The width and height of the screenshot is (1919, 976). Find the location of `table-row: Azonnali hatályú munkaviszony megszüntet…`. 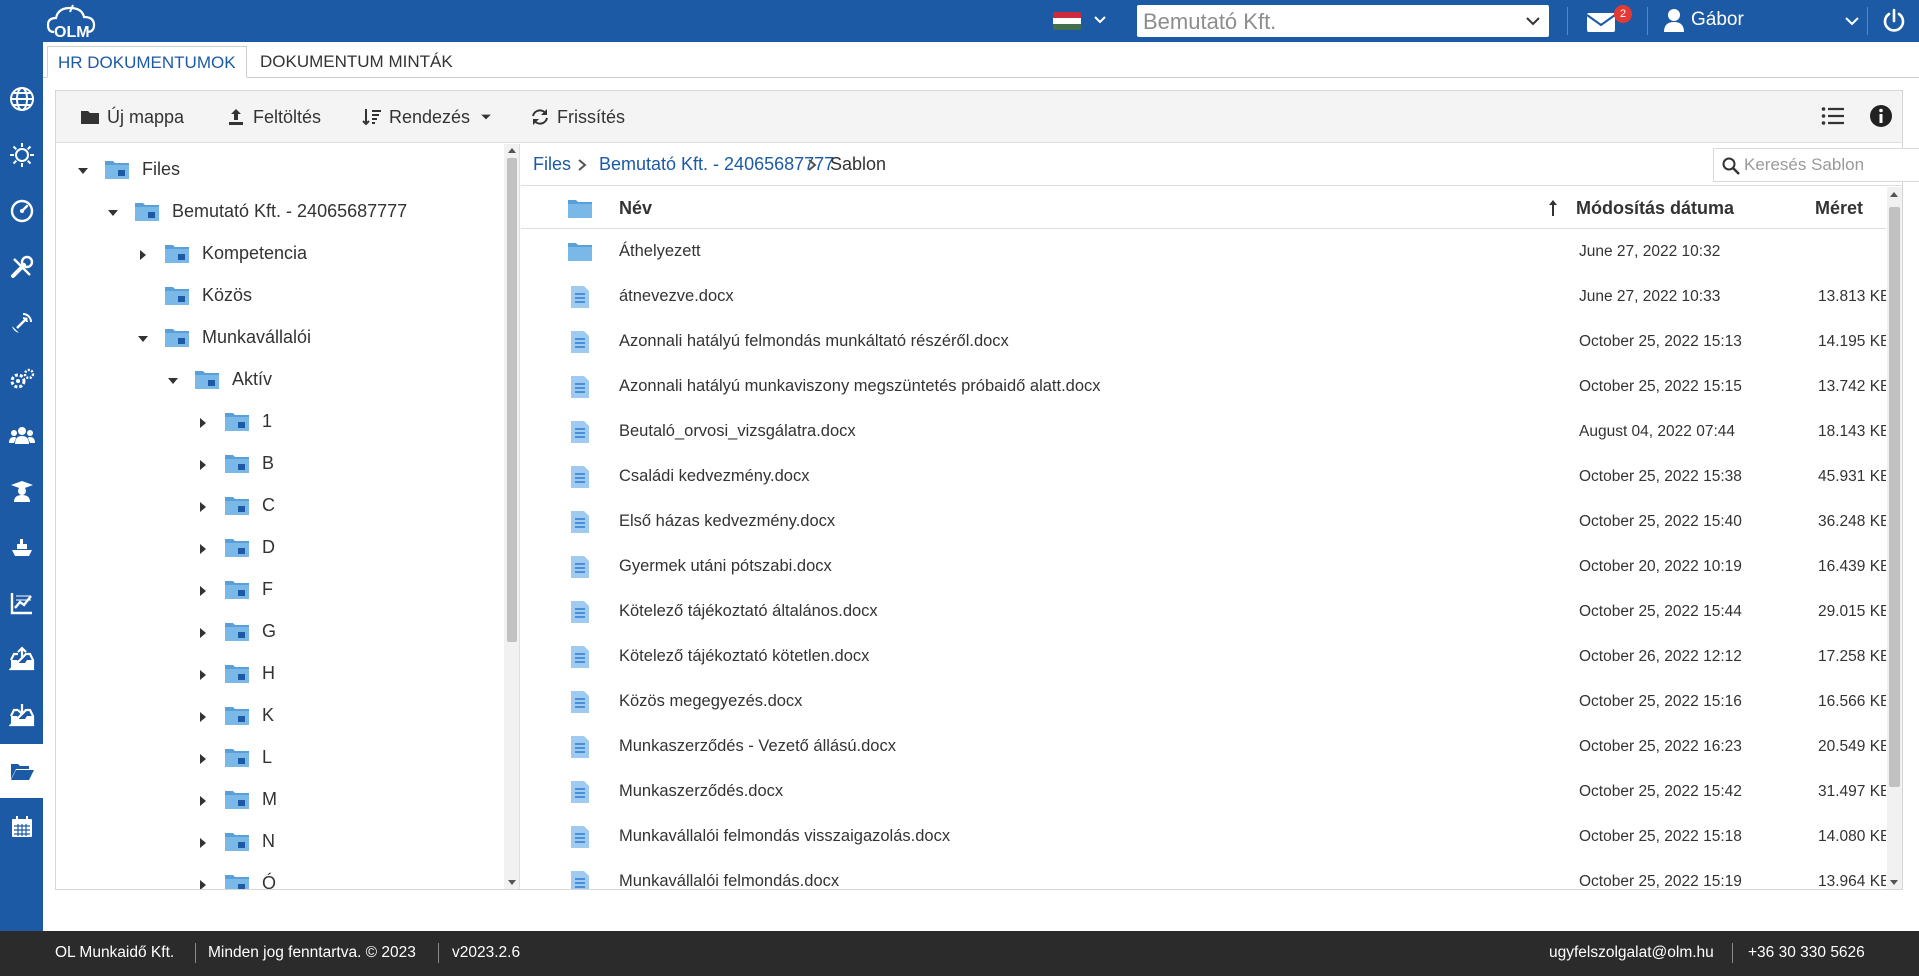

table-row: Azonnali hatályú munkaviszony megszüntet… is located at coordinates (1203, 387).